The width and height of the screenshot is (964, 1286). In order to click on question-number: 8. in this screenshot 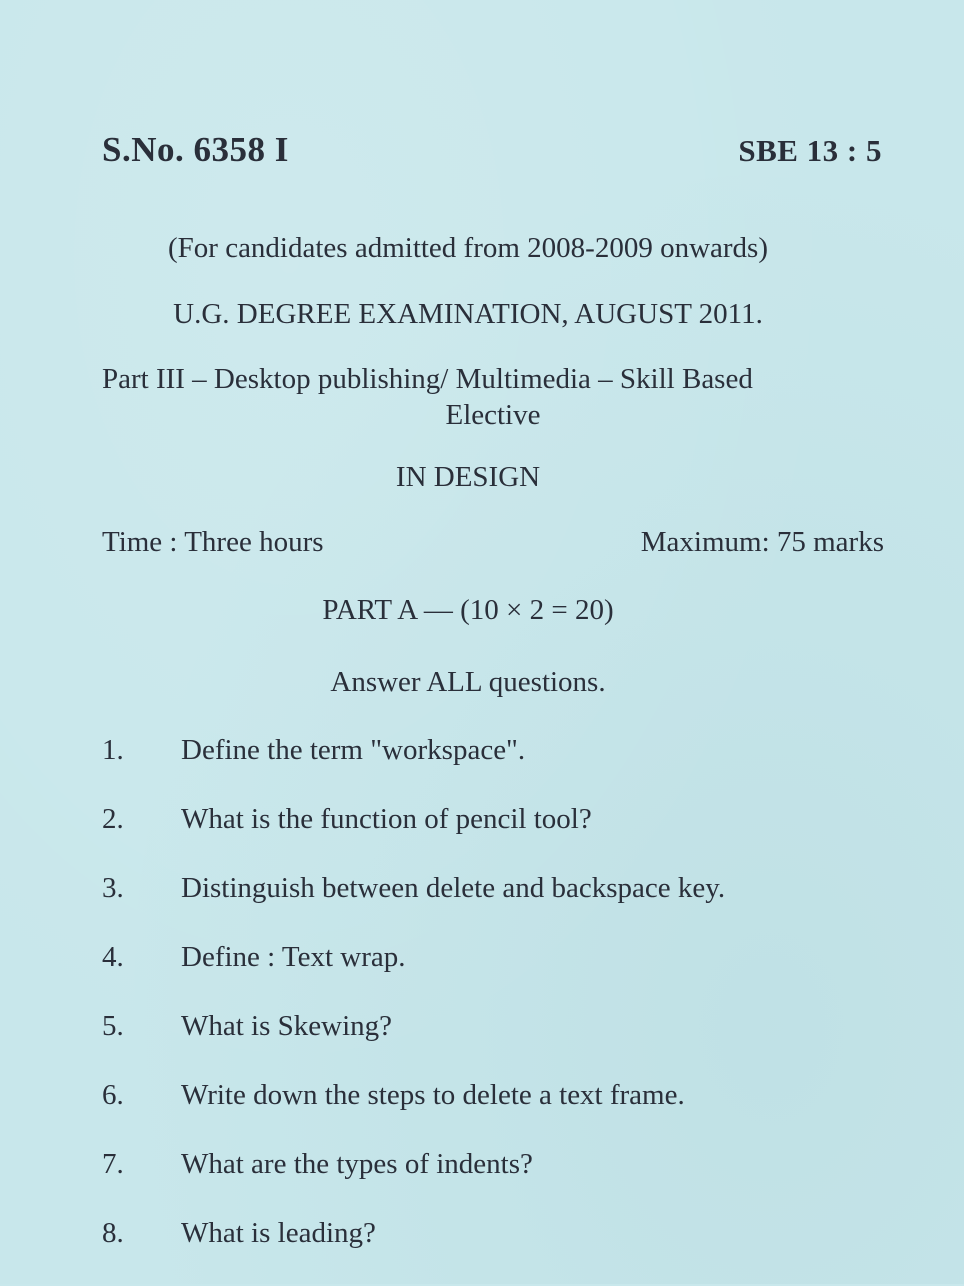, I will do `click(113, 1233)`.